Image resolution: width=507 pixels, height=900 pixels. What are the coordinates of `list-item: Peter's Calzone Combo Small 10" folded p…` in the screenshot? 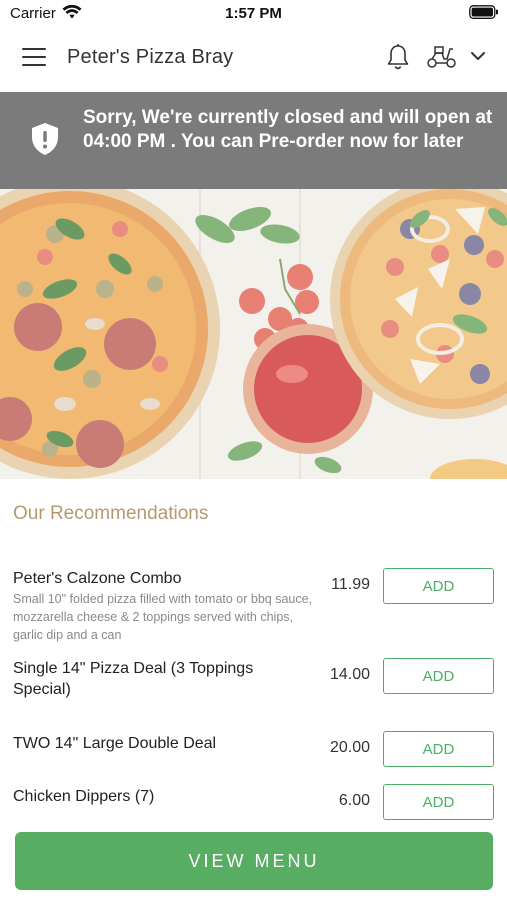 It's located at (253, 605).